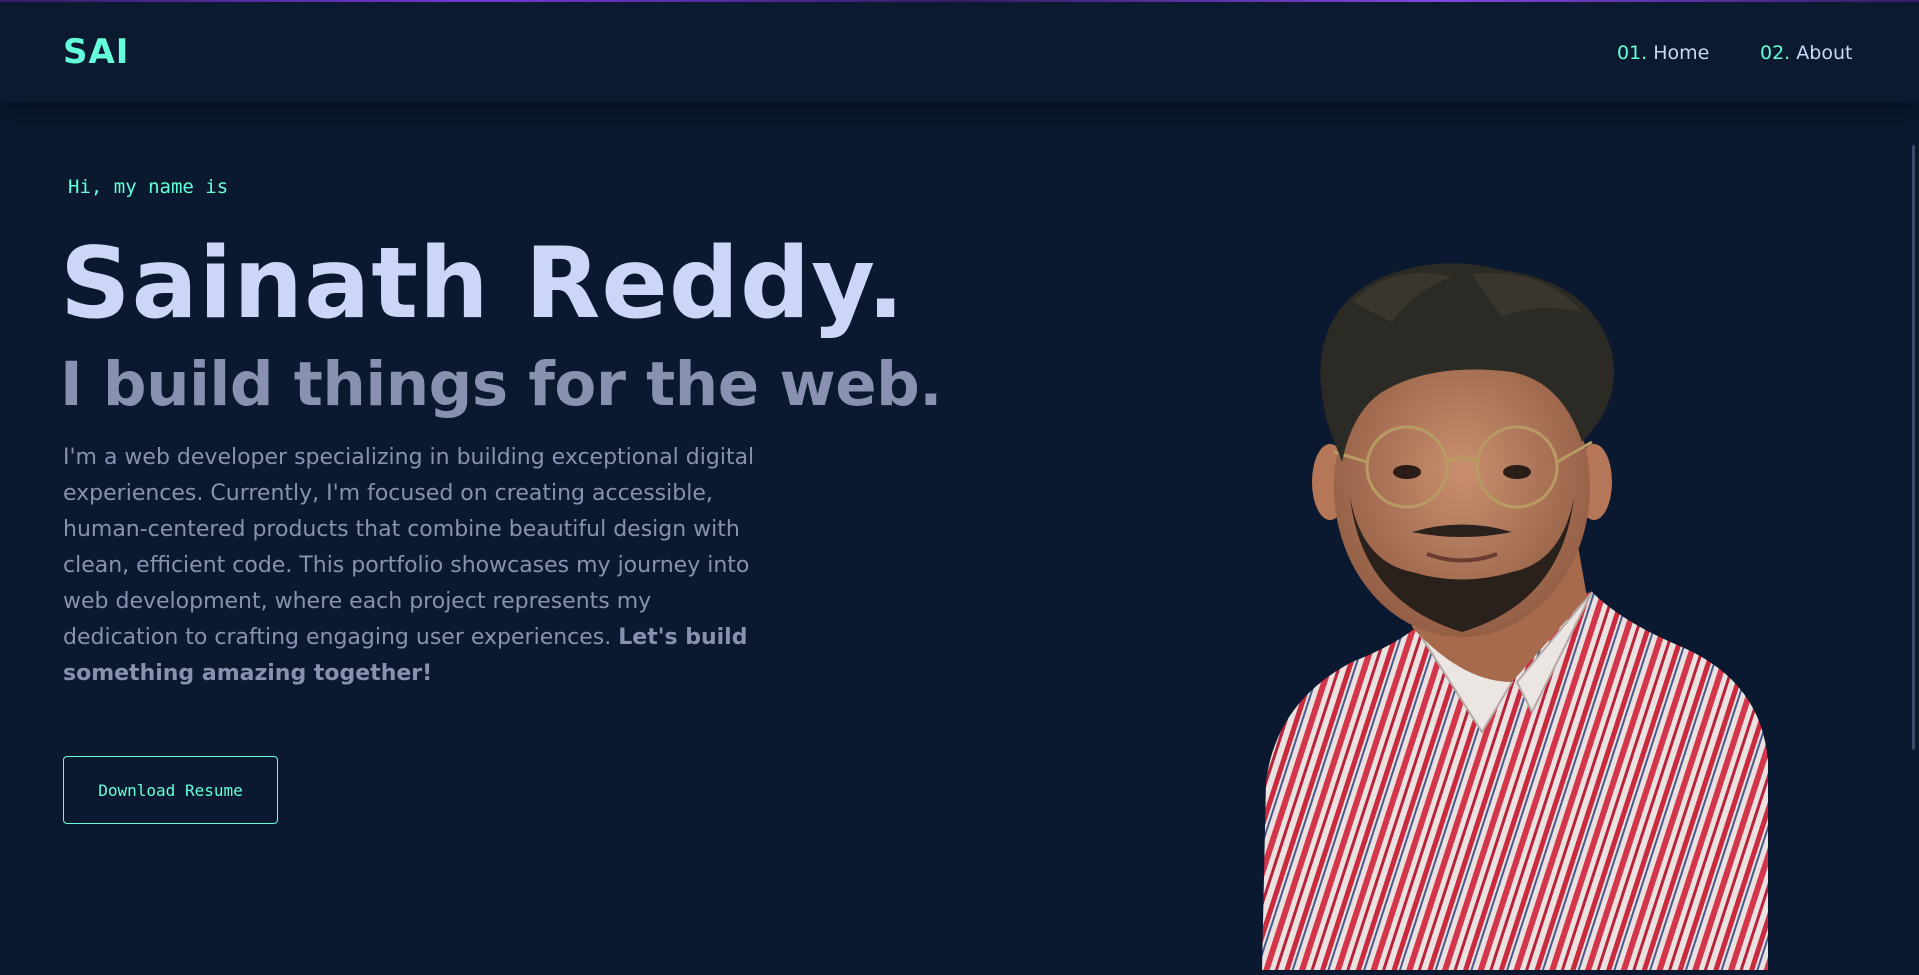 The image size is (1919, 975). What do you see at coordinates (1824, 53) in the screenshot?
I see `nav-about-label: About` at bounding box center [1824, 53].